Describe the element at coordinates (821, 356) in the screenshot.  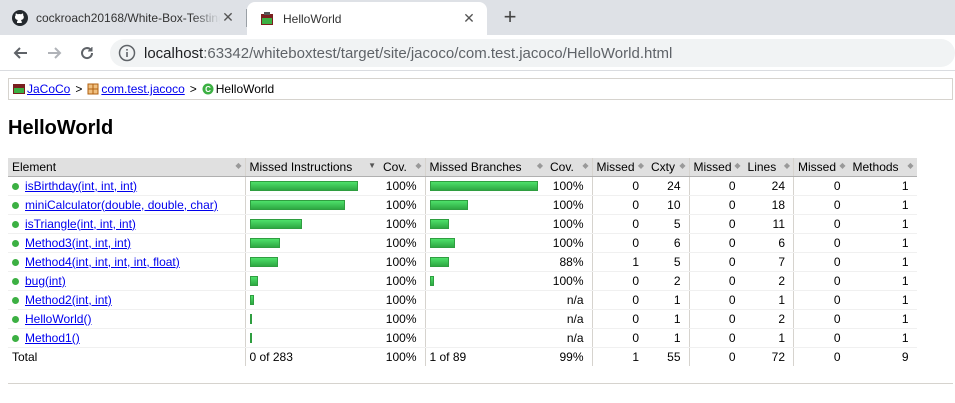
I see `total-methods-missed: 0` at that location.